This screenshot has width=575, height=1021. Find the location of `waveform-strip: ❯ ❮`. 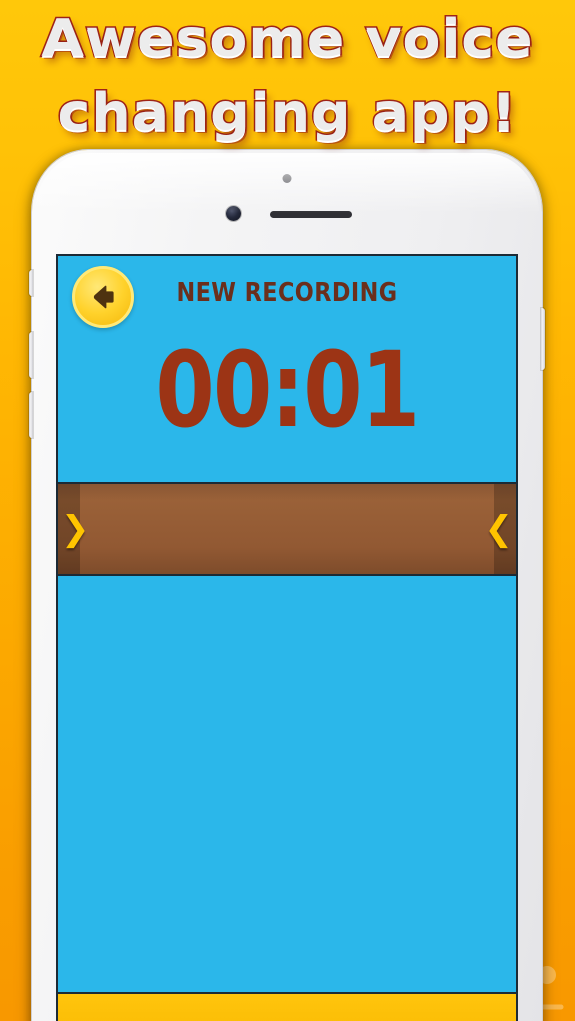

waveform-strip: ❯ ❮ is located at coordinates (287, 529).